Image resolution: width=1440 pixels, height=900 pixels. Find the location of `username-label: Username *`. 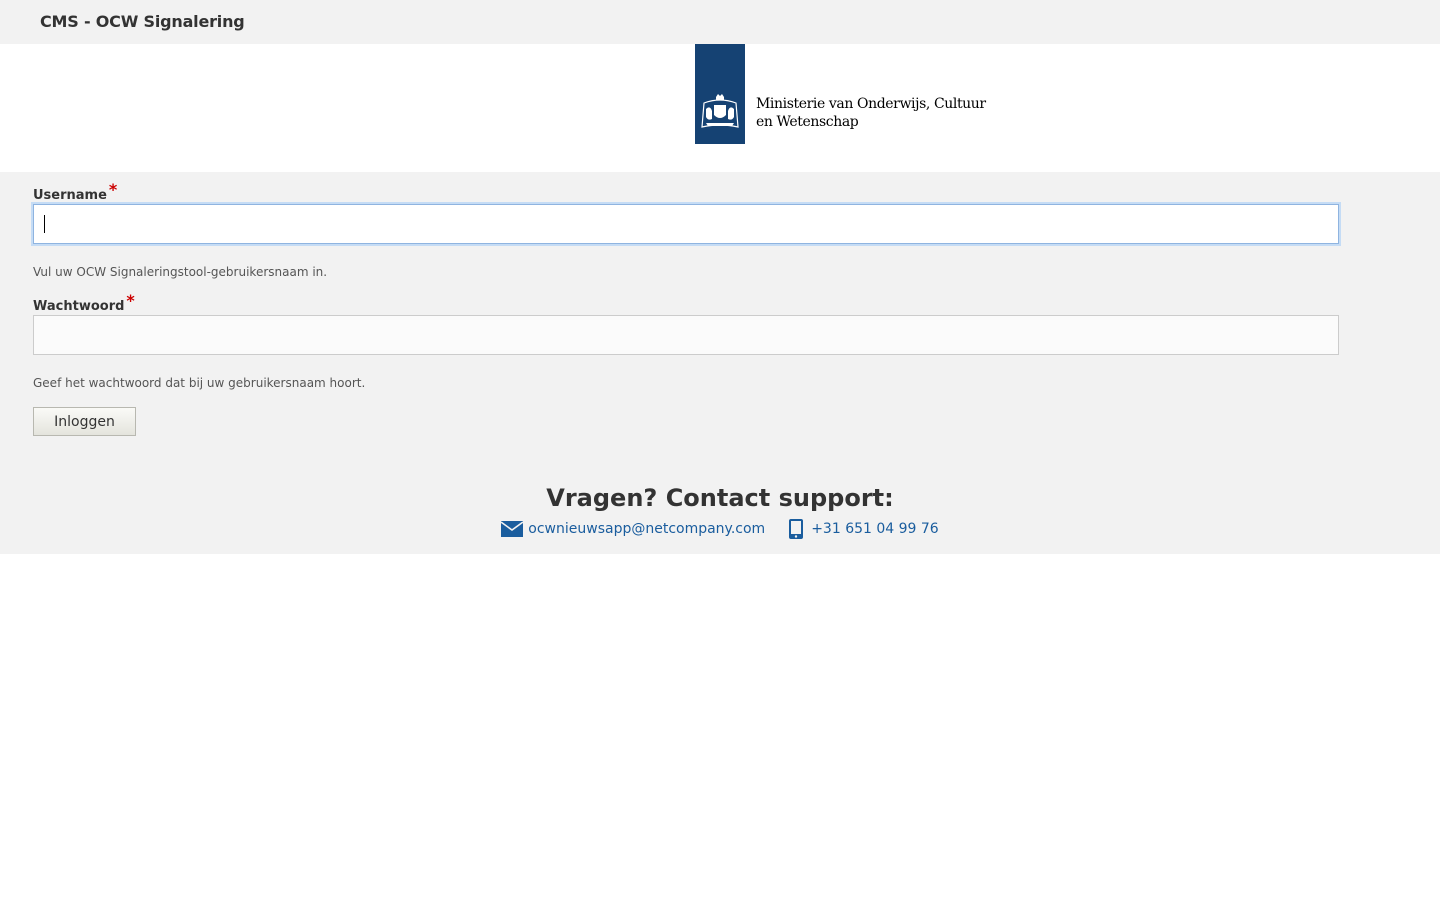

username-label: Username * is located at coordinates (75, 191).